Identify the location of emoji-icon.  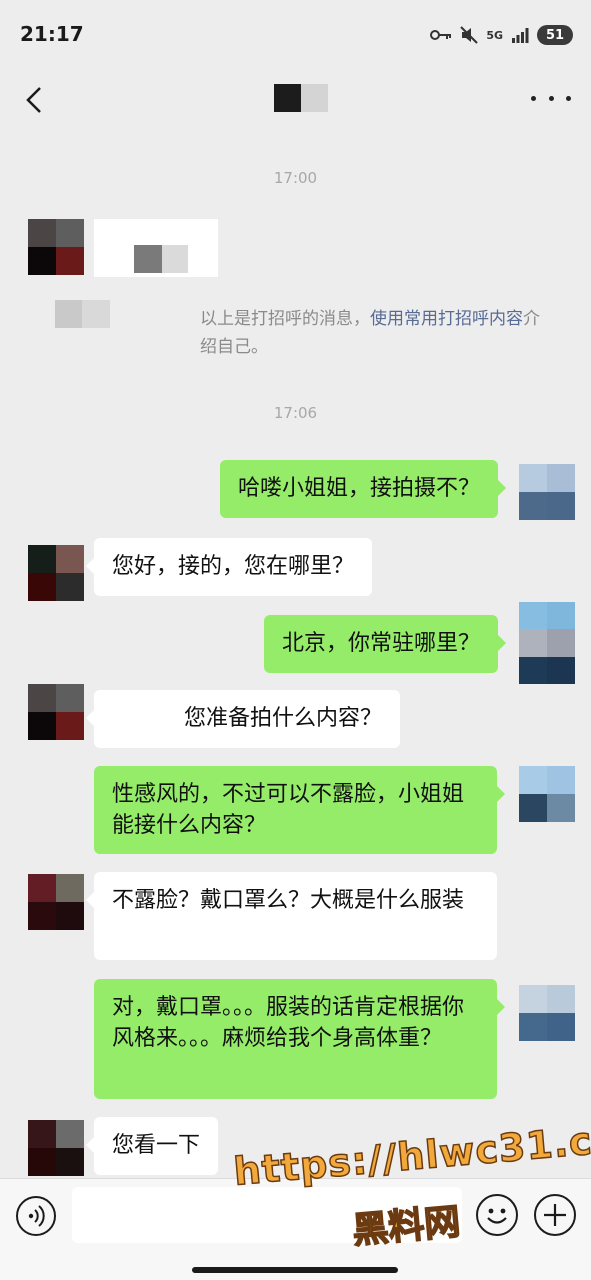
(497, 1216).